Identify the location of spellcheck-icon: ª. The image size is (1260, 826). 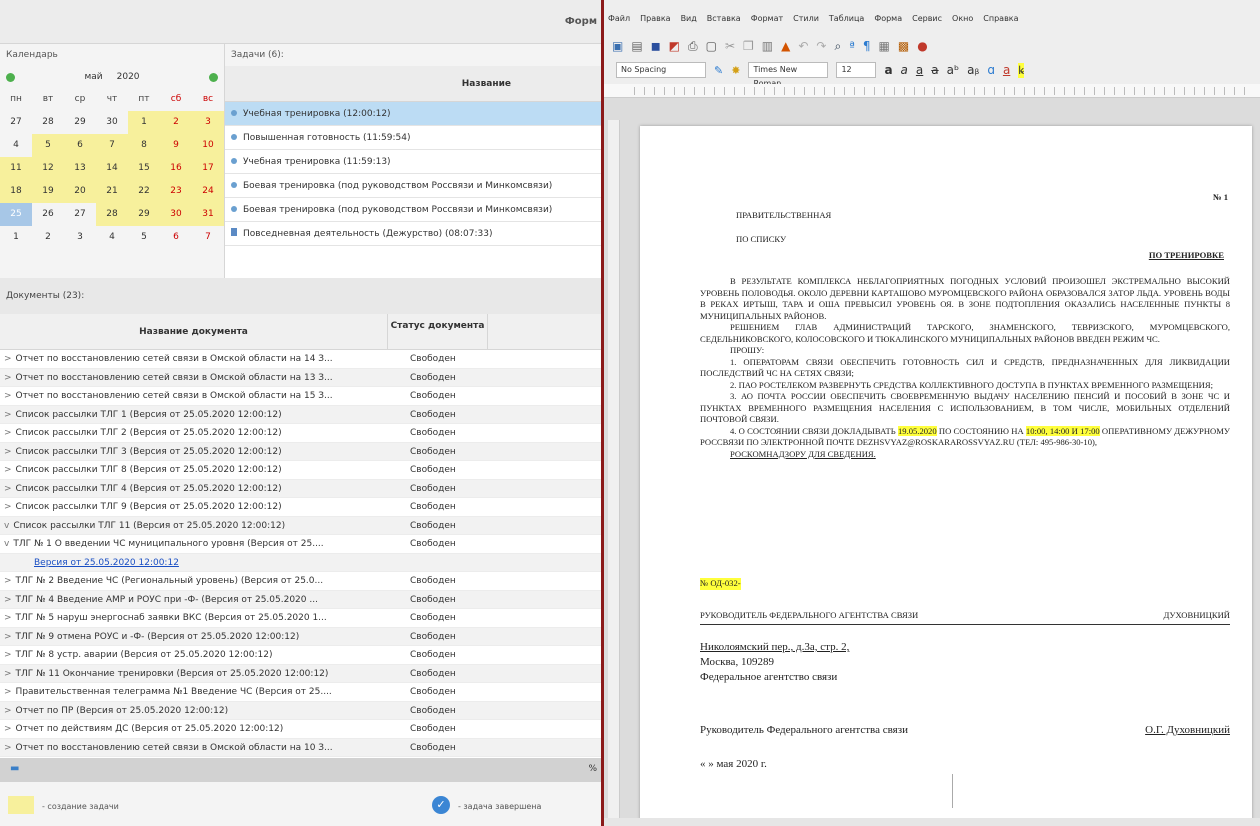
(852, 46).